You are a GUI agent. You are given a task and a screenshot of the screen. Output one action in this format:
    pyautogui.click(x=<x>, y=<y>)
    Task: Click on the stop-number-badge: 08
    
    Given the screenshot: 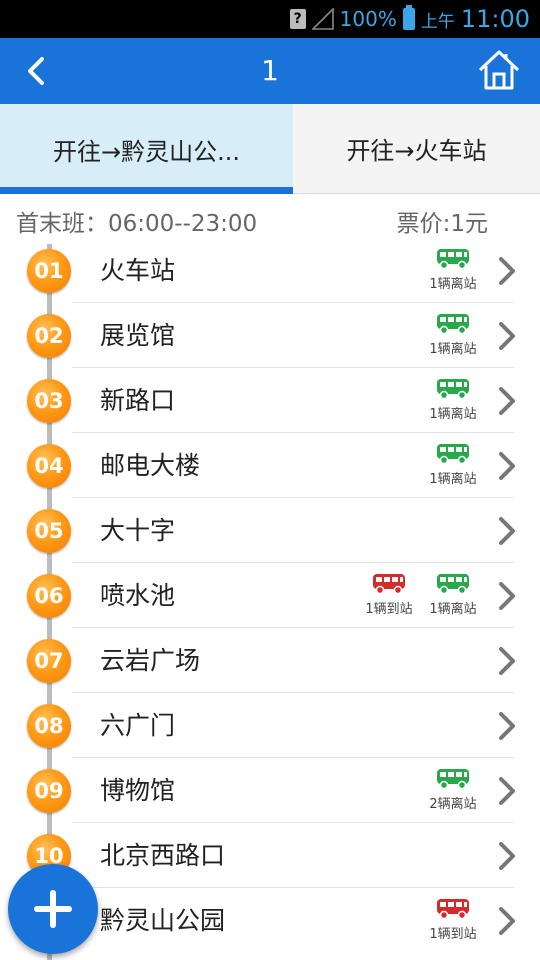 What is the action you would take?
    pyautogui.click(x=49, y=726)
    